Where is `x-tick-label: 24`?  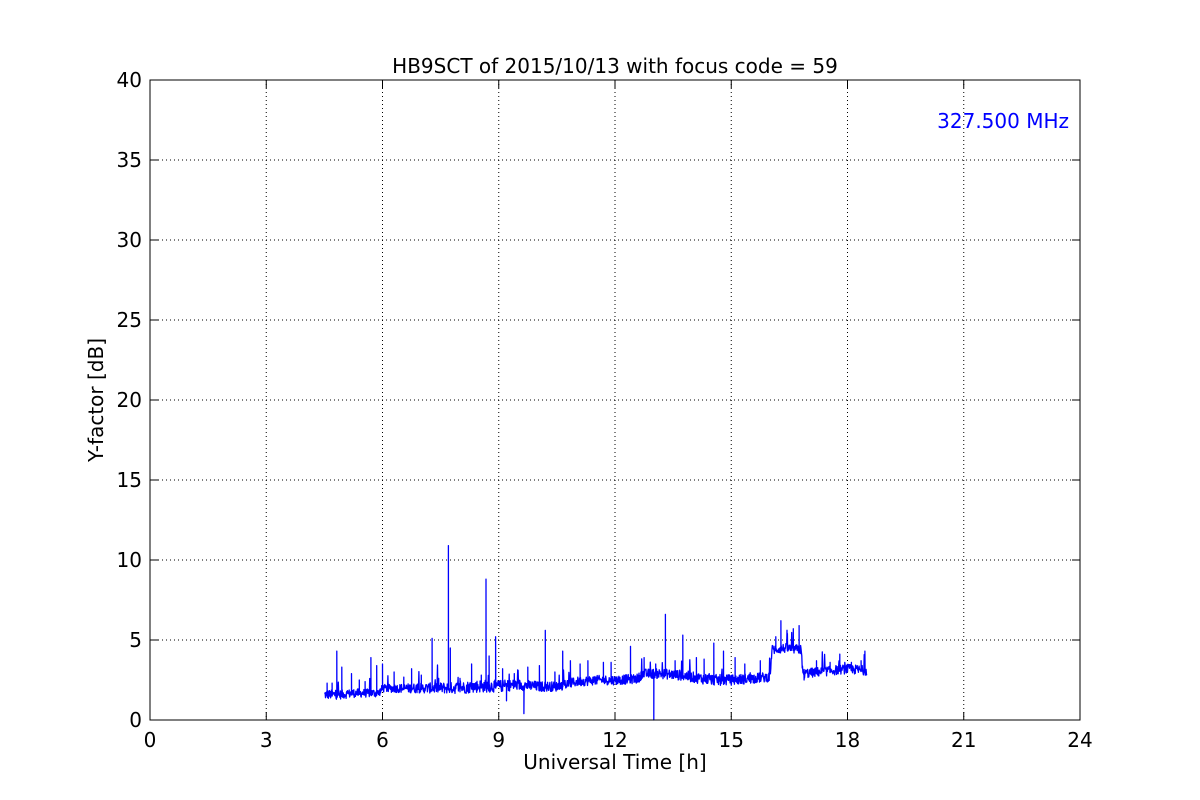
x-tick-label: 24 is located at coordinates (1079, 740).